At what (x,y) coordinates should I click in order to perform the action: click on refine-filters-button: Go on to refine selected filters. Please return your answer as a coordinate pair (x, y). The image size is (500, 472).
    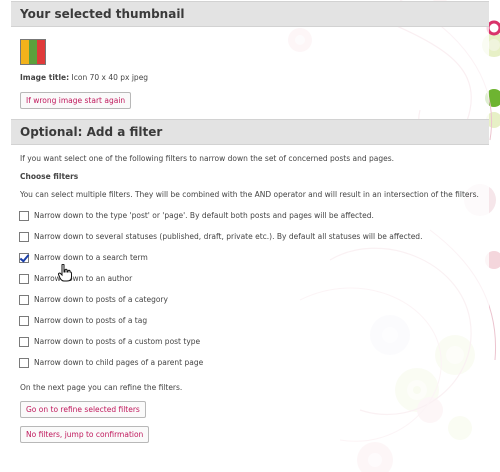
    Looking at the image, I should click on (83, 409).